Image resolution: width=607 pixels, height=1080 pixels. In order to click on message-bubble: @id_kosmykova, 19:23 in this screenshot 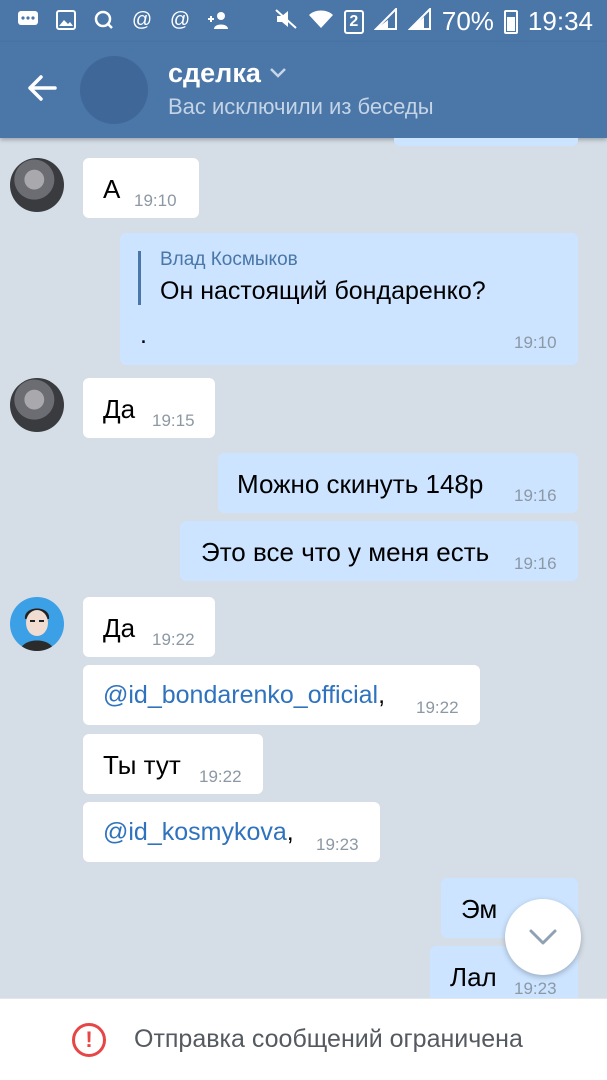, I will do `click(231, 832)`.